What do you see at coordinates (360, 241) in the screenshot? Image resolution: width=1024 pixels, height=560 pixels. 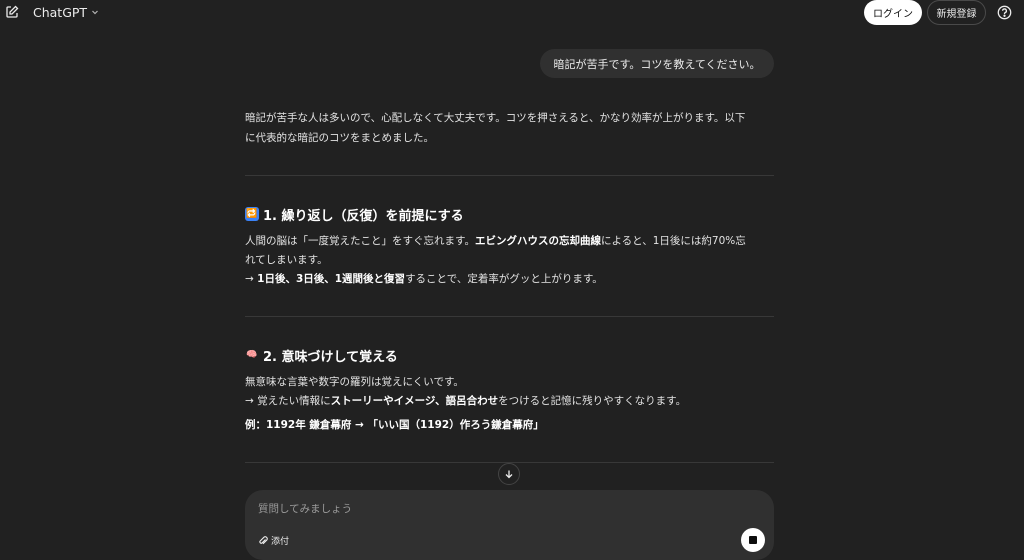 I see `body-text: 人間の脳は「一度覚えたこと」をすぐ忘れます。` at bounding box center [360, 241].